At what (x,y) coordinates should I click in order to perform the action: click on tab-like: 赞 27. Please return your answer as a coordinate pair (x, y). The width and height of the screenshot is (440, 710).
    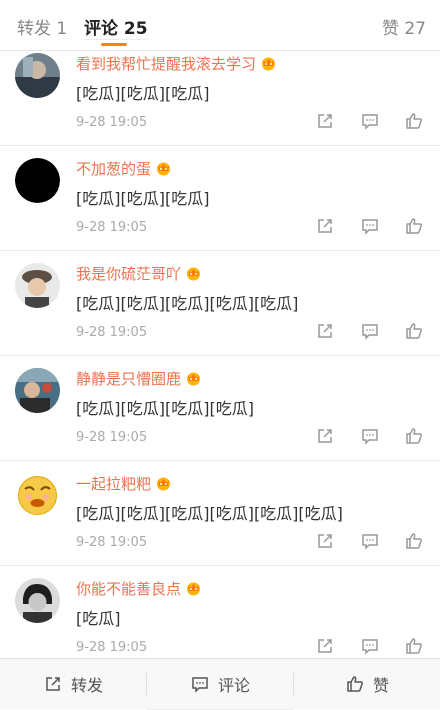
    Looking at the image, I should click on (404, 26).